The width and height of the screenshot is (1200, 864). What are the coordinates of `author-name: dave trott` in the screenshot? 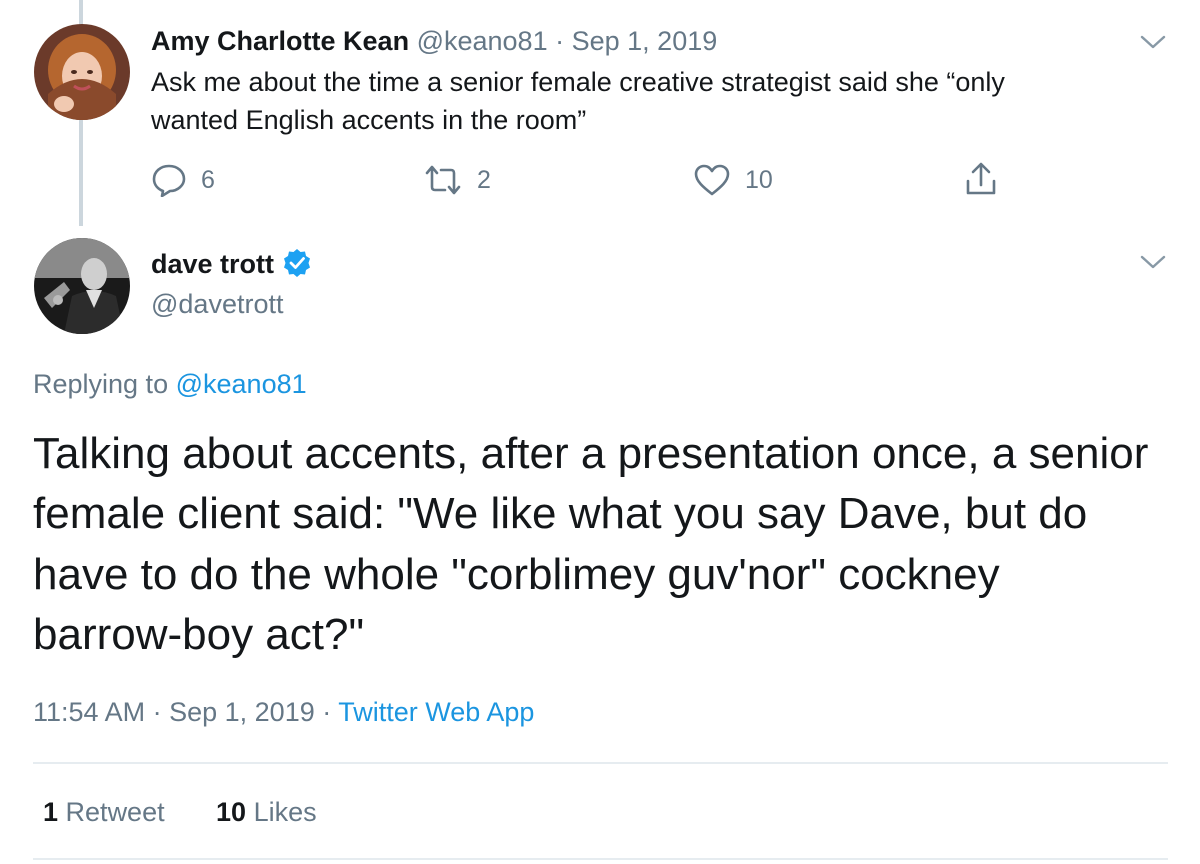 It's located at (212, 264).